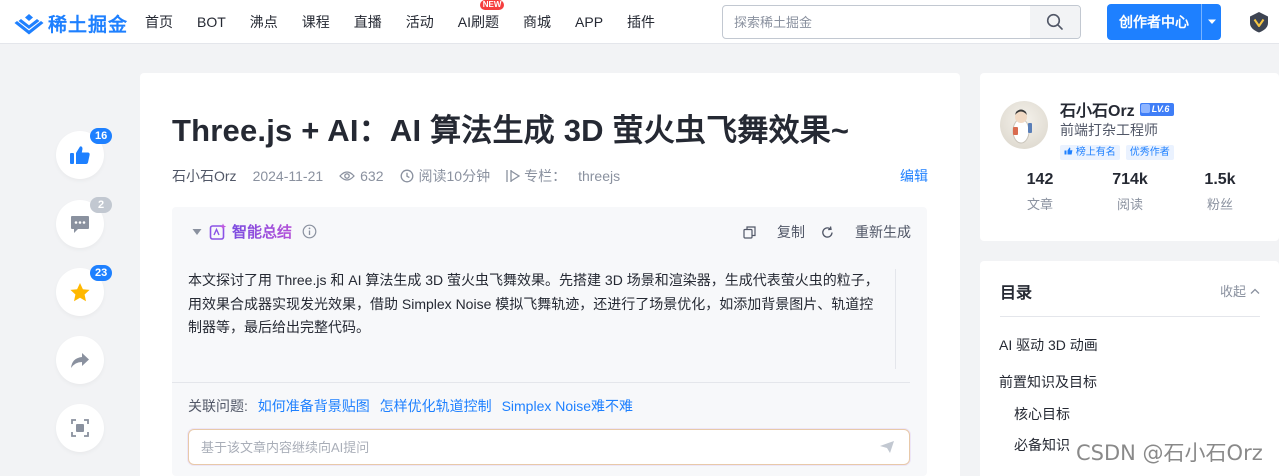  Describe the element at coordinates (368, 22) in the screenshot. I see `nav-live: 直播` at that location.